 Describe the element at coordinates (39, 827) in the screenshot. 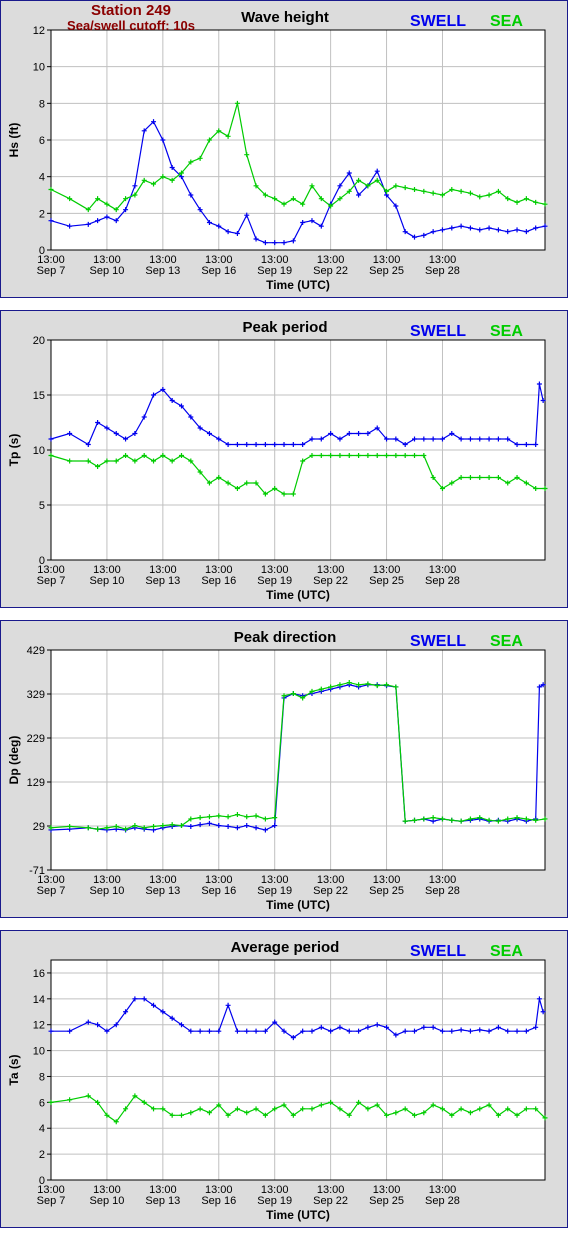

I see `y-tick-label: 29` at that location.